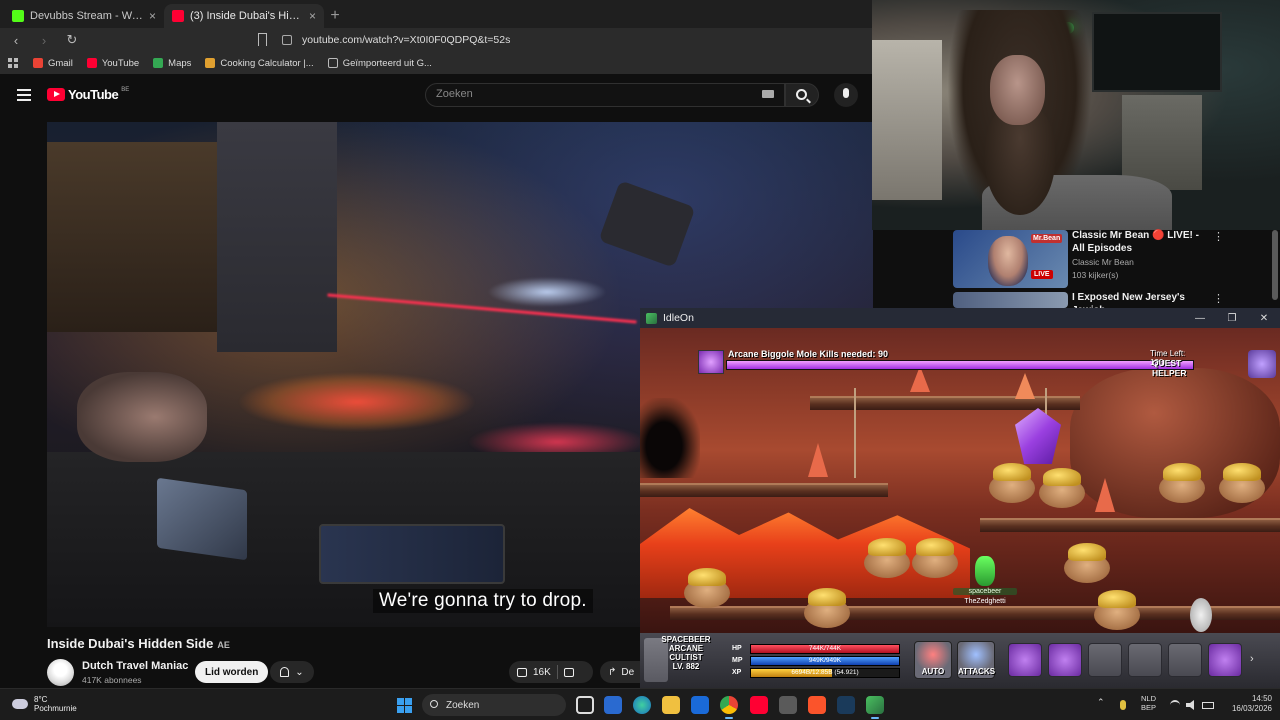 Image resolution: width=1280 pixels, height=720 pixels. I want to click on language-indicator: NLD BEP, so click(1148, 703).